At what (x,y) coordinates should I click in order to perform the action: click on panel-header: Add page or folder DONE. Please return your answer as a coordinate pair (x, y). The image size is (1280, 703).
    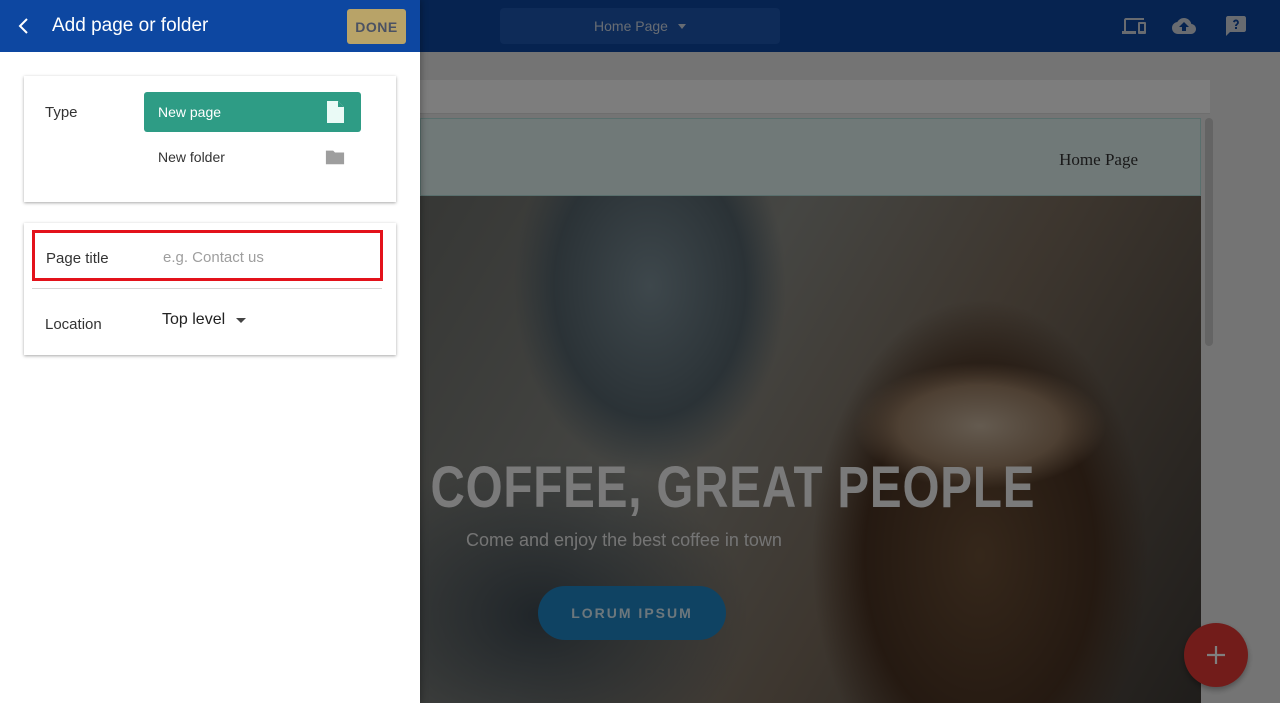
    Looking at the image, I should click on (210, 26).